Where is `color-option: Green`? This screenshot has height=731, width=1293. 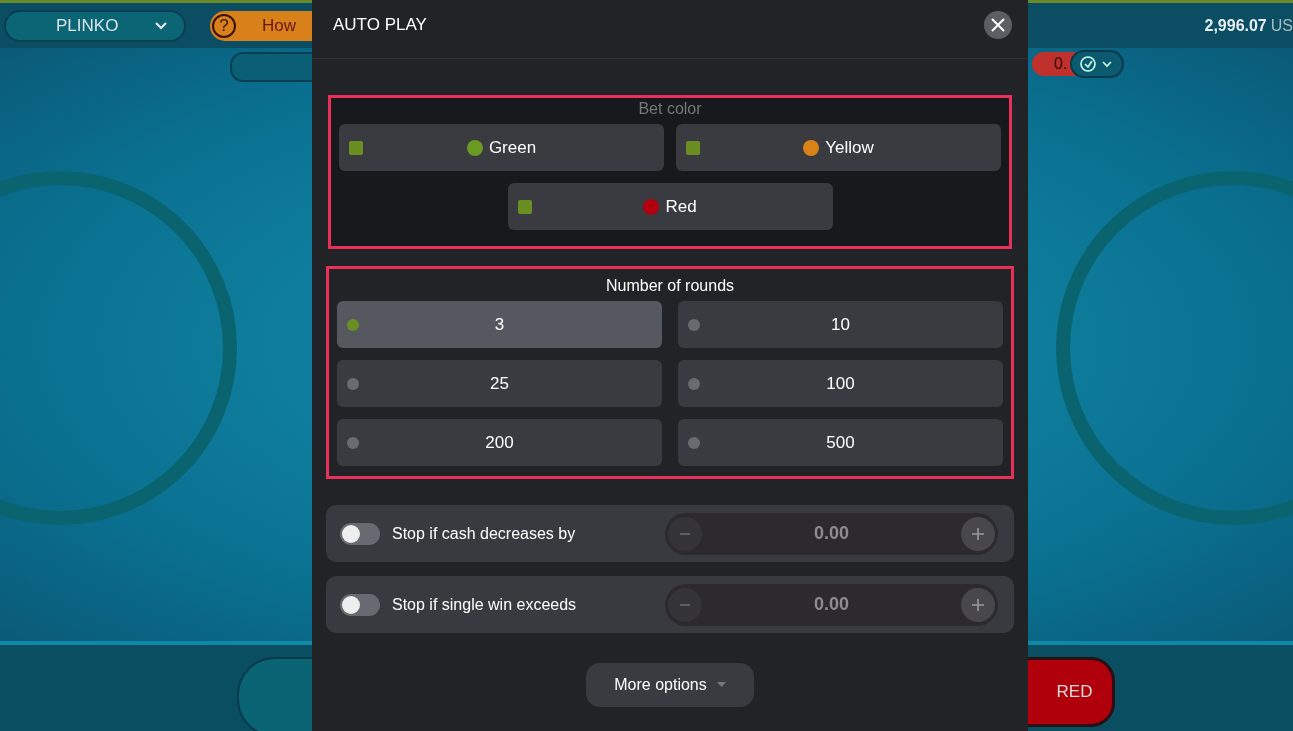
color-option: Green is located at coordinates (501, 147).